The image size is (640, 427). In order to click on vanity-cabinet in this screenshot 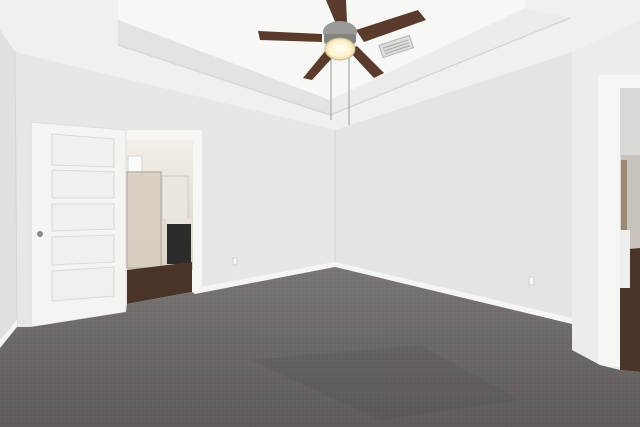, I will do `click(179, 244)`.